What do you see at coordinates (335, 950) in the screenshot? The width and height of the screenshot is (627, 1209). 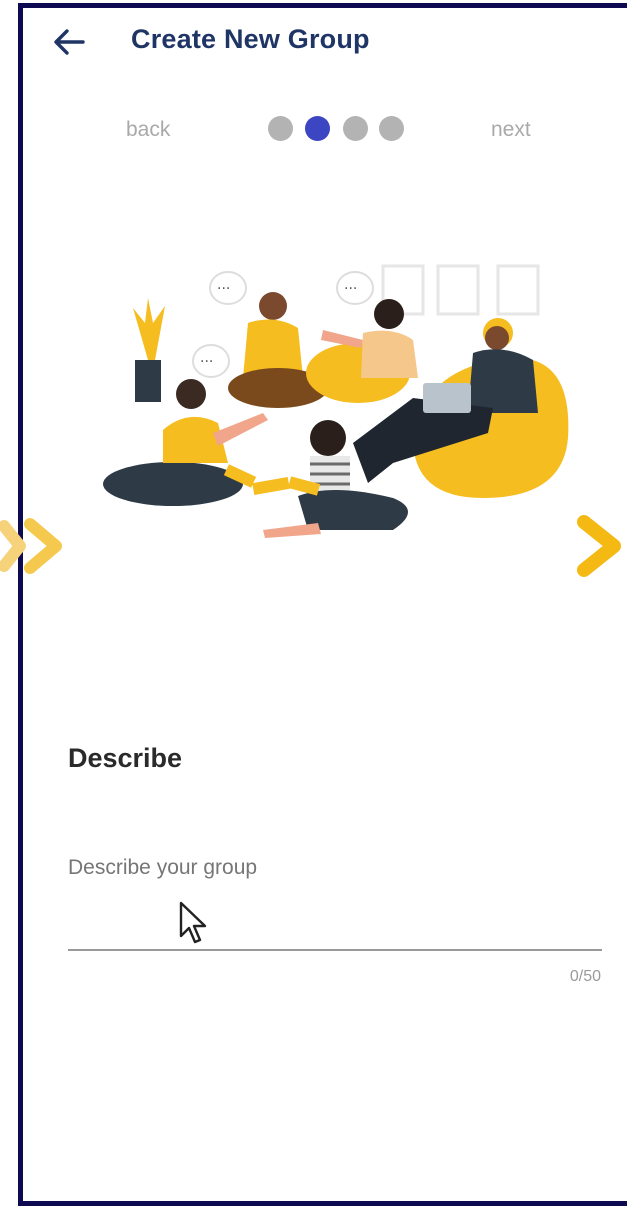 I see `input-underline` at bounding box center [335, 950].